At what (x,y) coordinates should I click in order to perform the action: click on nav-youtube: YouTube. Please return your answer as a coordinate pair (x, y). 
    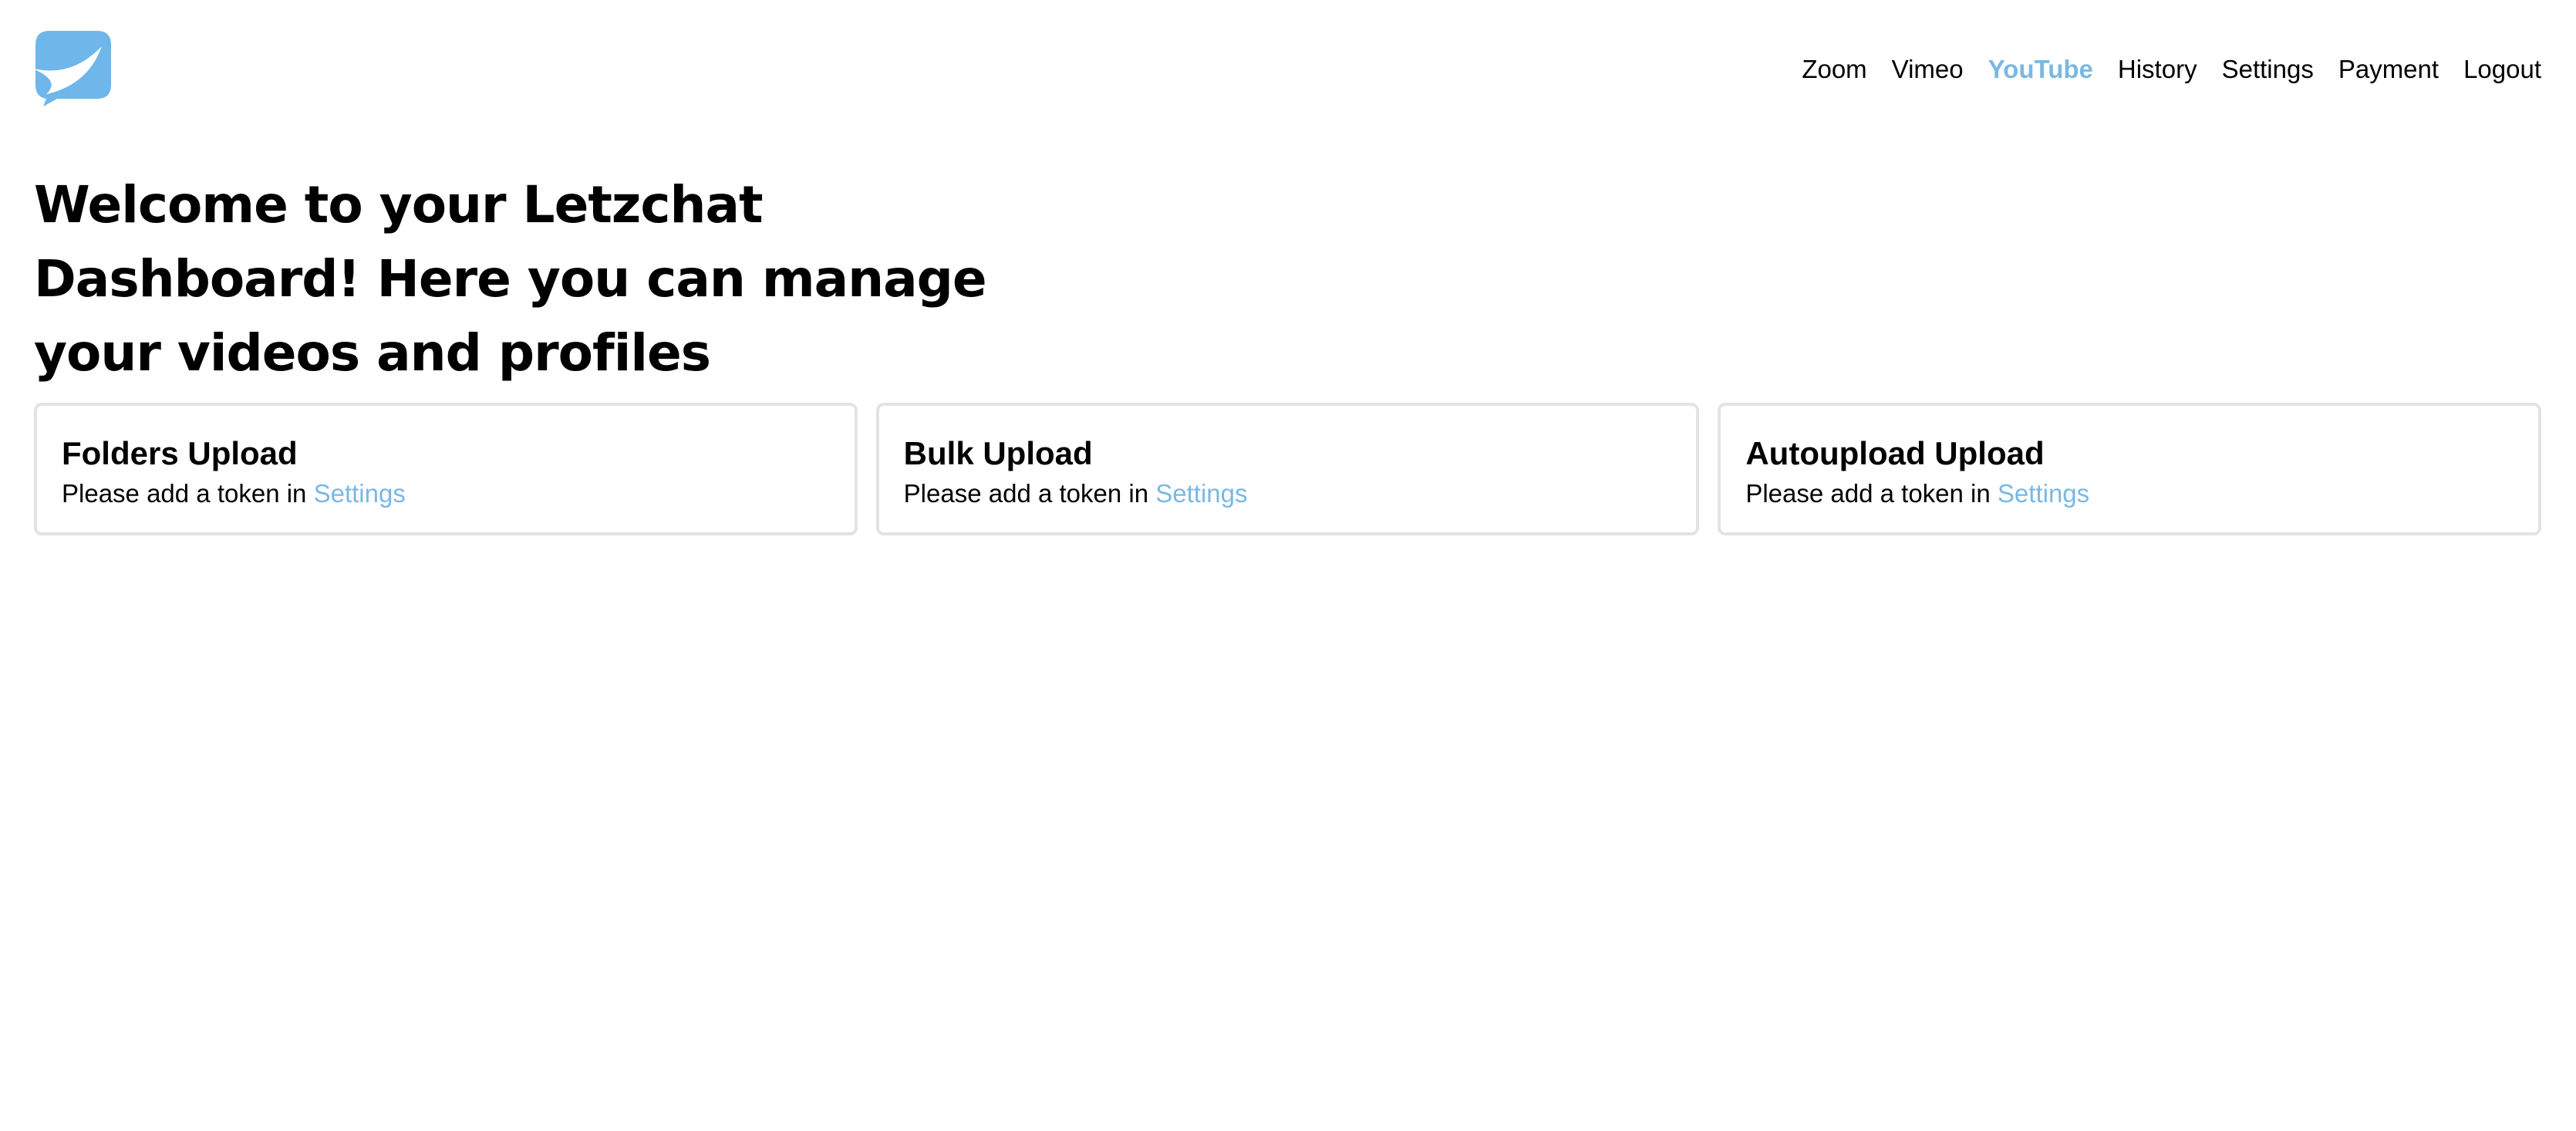
    Looking at the image, I should click on (2040, 69).